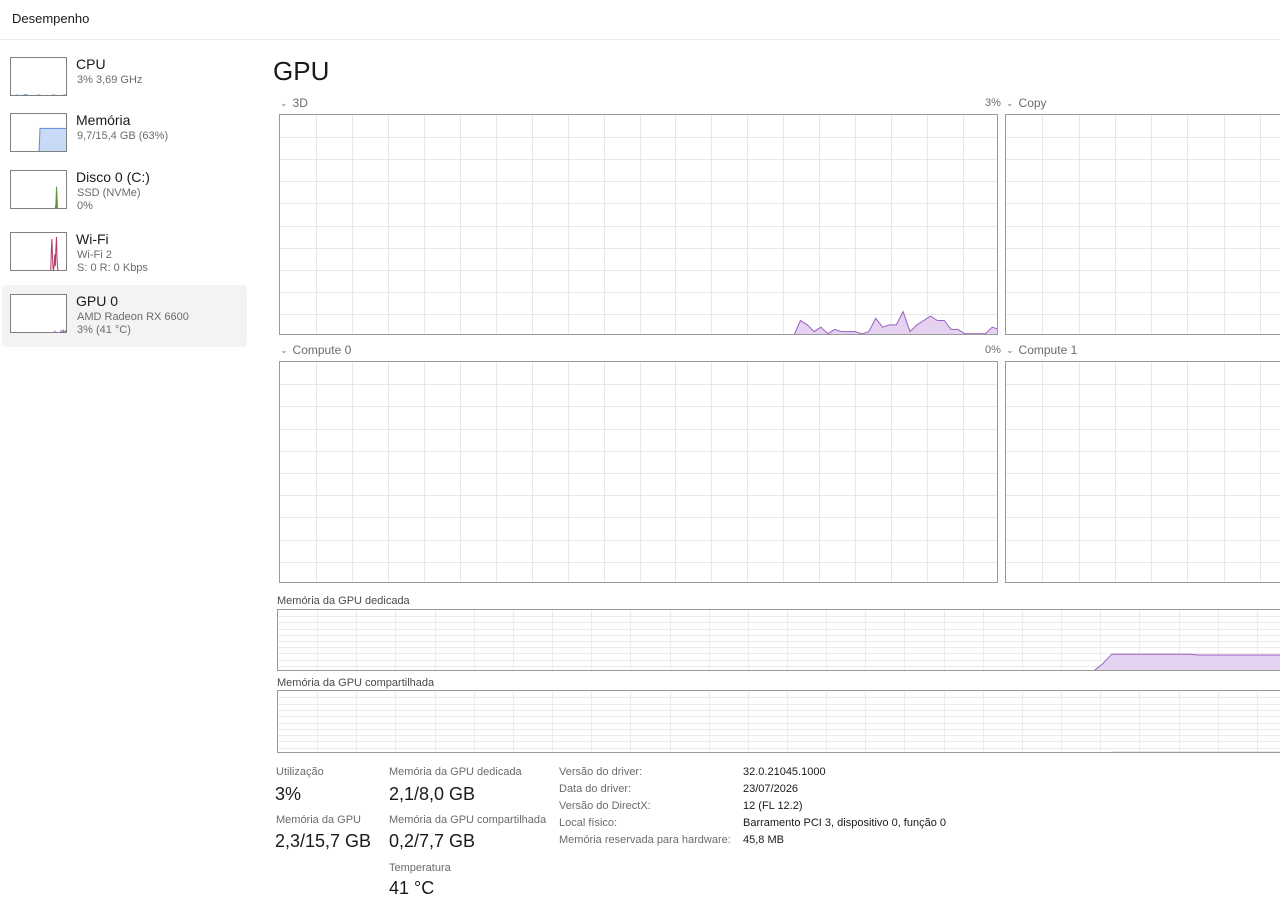 The height and width of the screenshot is (908, 1280). Describe the element at coordinates (54, 253) in the screenshot. I see `wifi-thumb-series-line` at that location.